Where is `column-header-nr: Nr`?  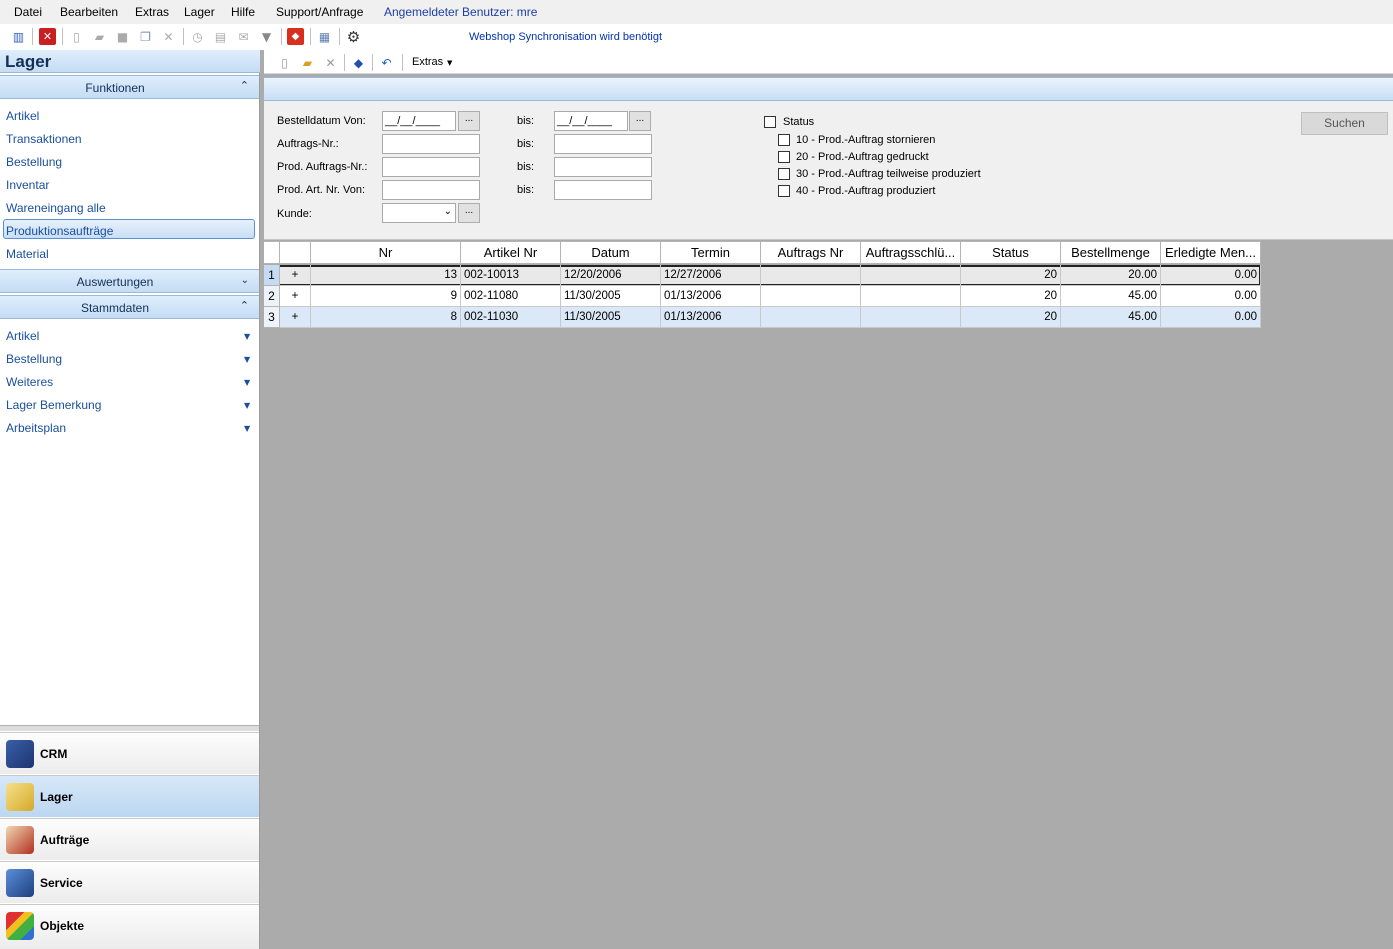
column-header-nr: Nr is located at coordinates (386, 252).